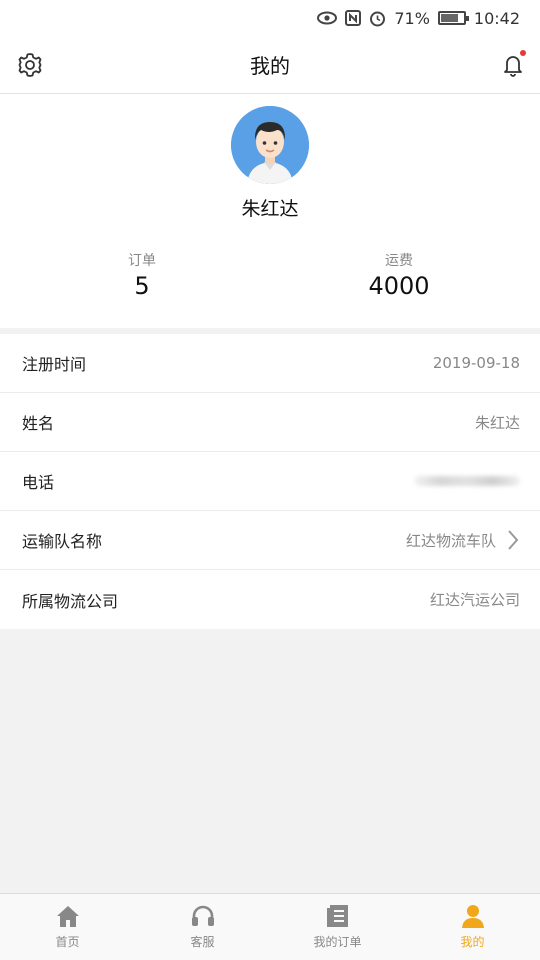 Image resolution: width=540 pixels, height=960 pixels. Describe the element at coordinates (497, 422) in the screenshot. I see `info-value: 朱红达` at that location.